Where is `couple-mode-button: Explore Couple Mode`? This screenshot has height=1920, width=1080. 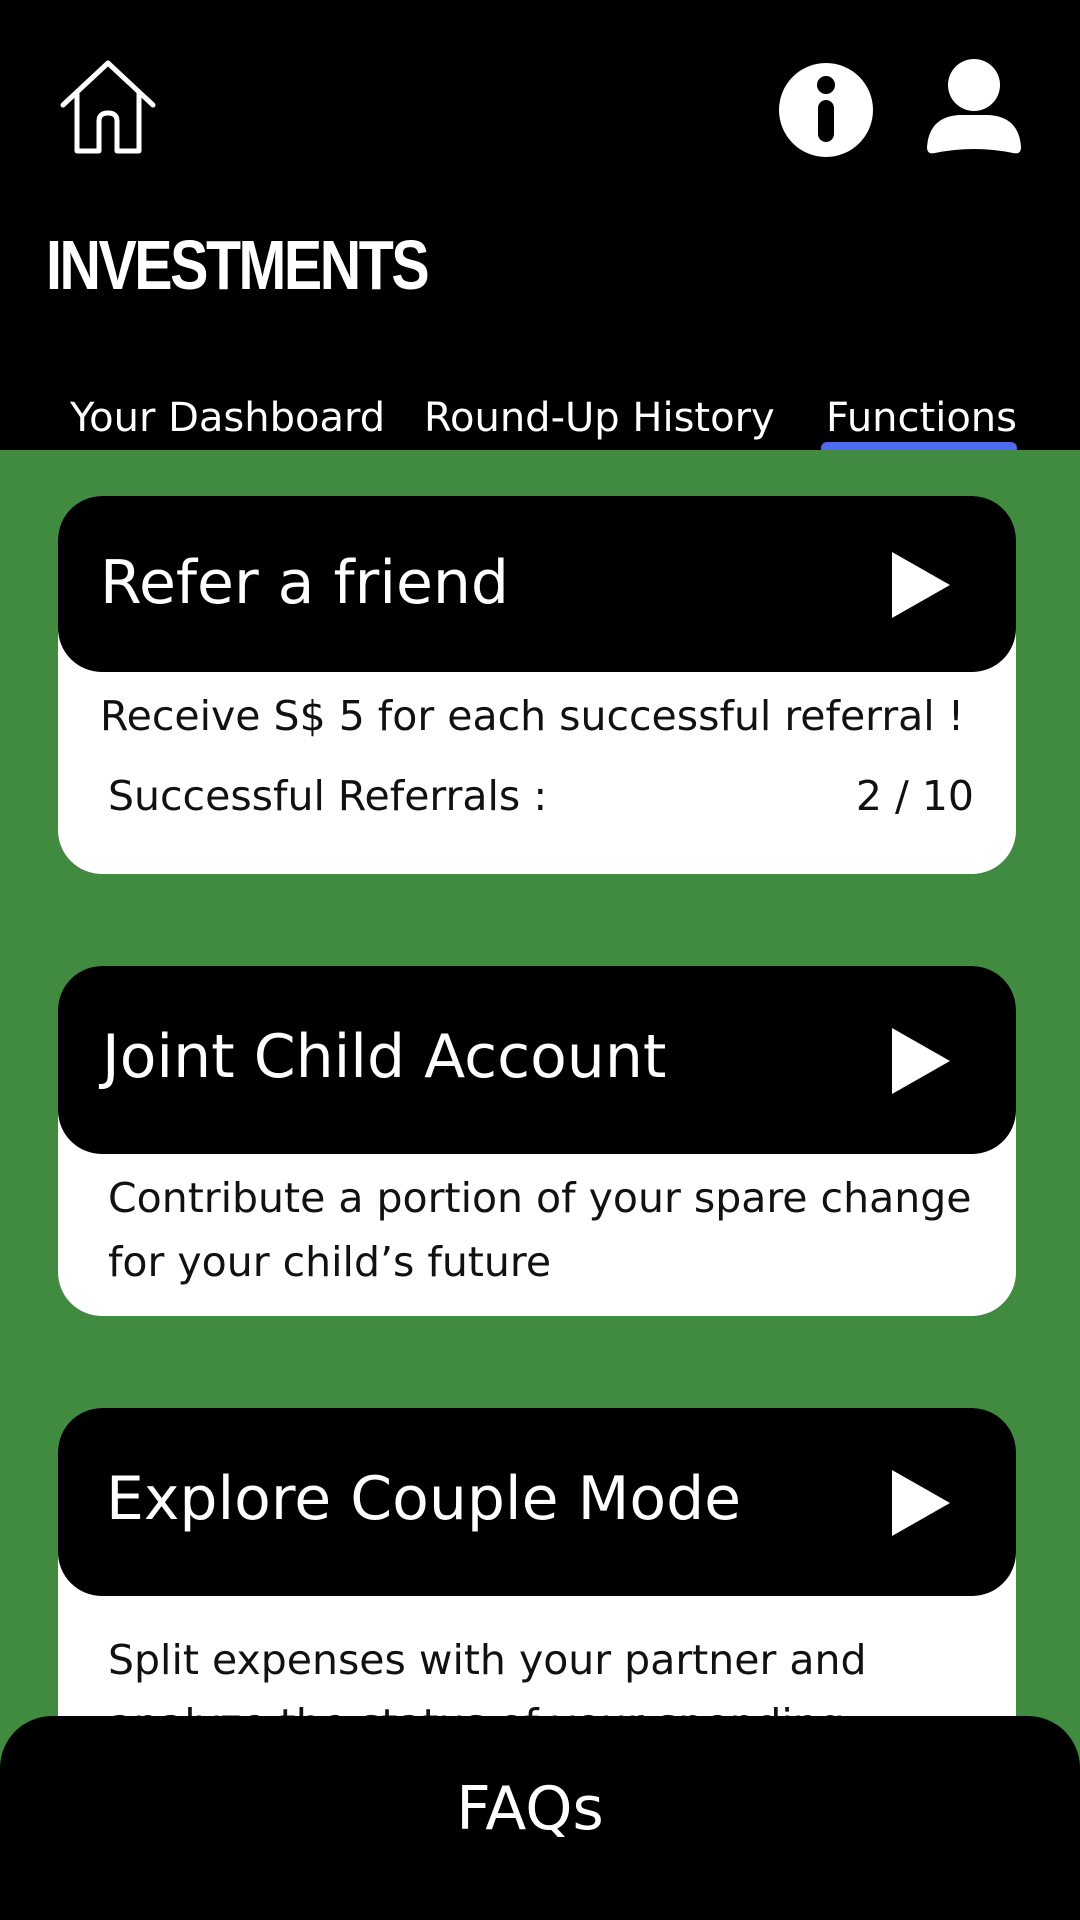 couple-mode-button: Explore Couple Mode is located at coordinates (537, 1502).